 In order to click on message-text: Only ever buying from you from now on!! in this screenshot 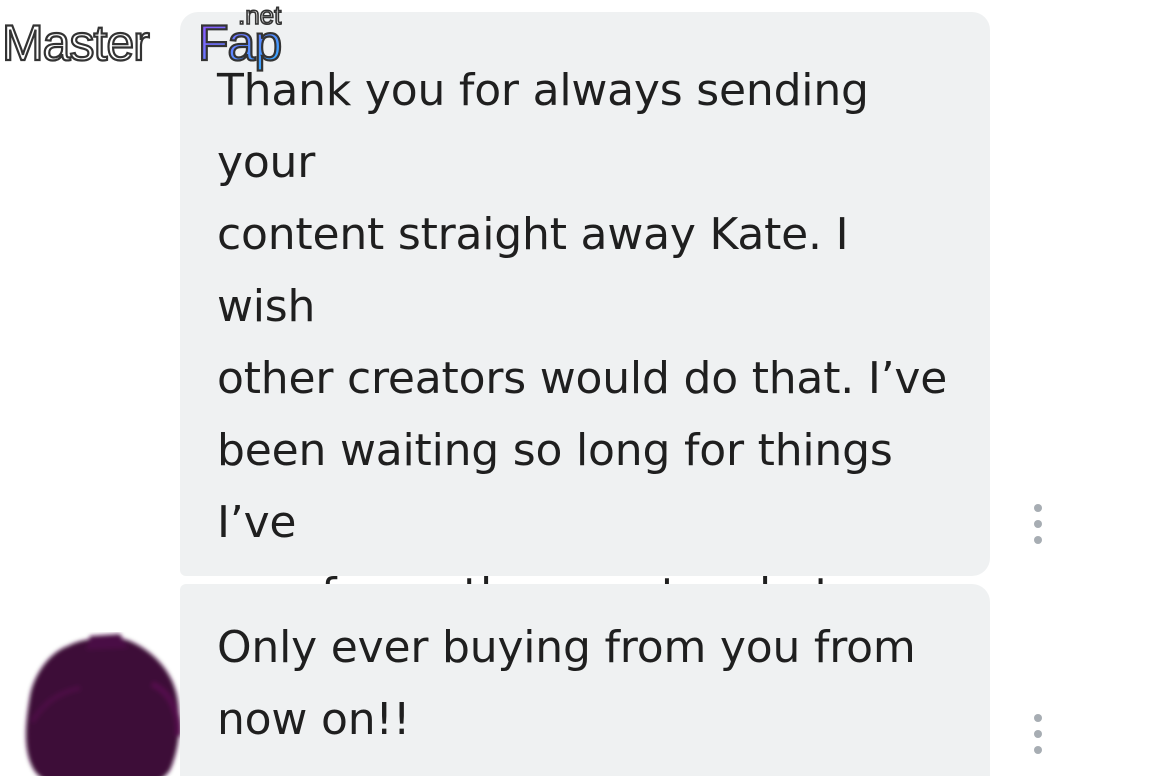, I will do `click(566, 683)`.